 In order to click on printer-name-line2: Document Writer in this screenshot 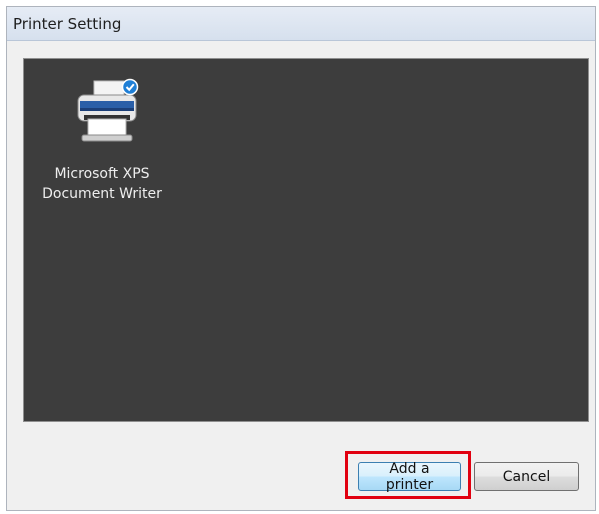, I will do `click(102, 194)`.